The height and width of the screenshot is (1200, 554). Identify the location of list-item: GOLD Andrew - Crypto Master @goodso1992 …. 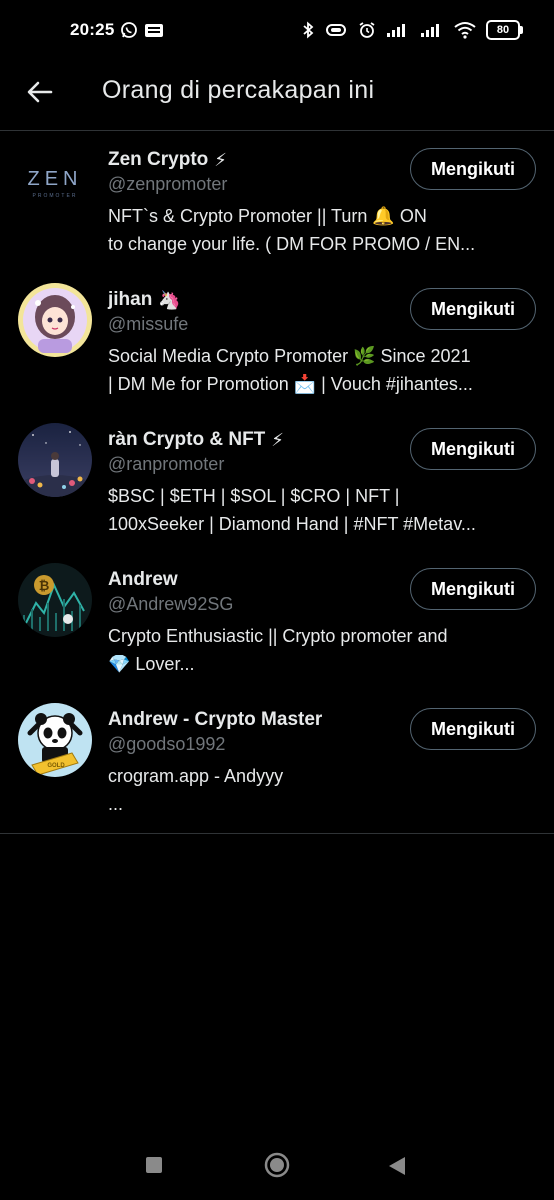
(277, 762).